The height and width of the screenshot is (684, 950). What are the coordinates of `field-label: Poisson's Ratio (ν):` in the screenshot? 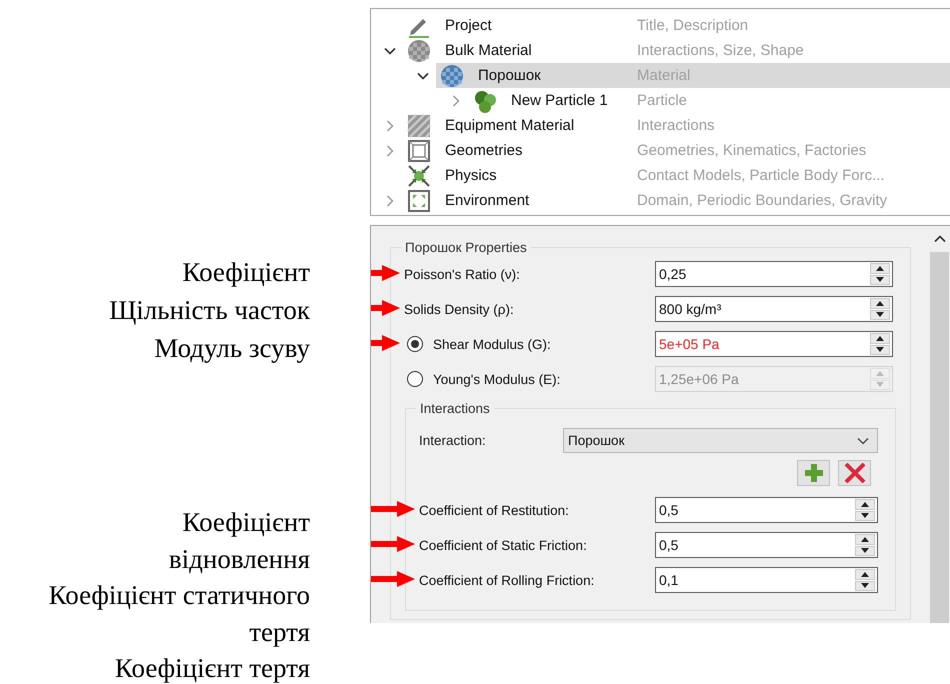 It's located at (462, 274).